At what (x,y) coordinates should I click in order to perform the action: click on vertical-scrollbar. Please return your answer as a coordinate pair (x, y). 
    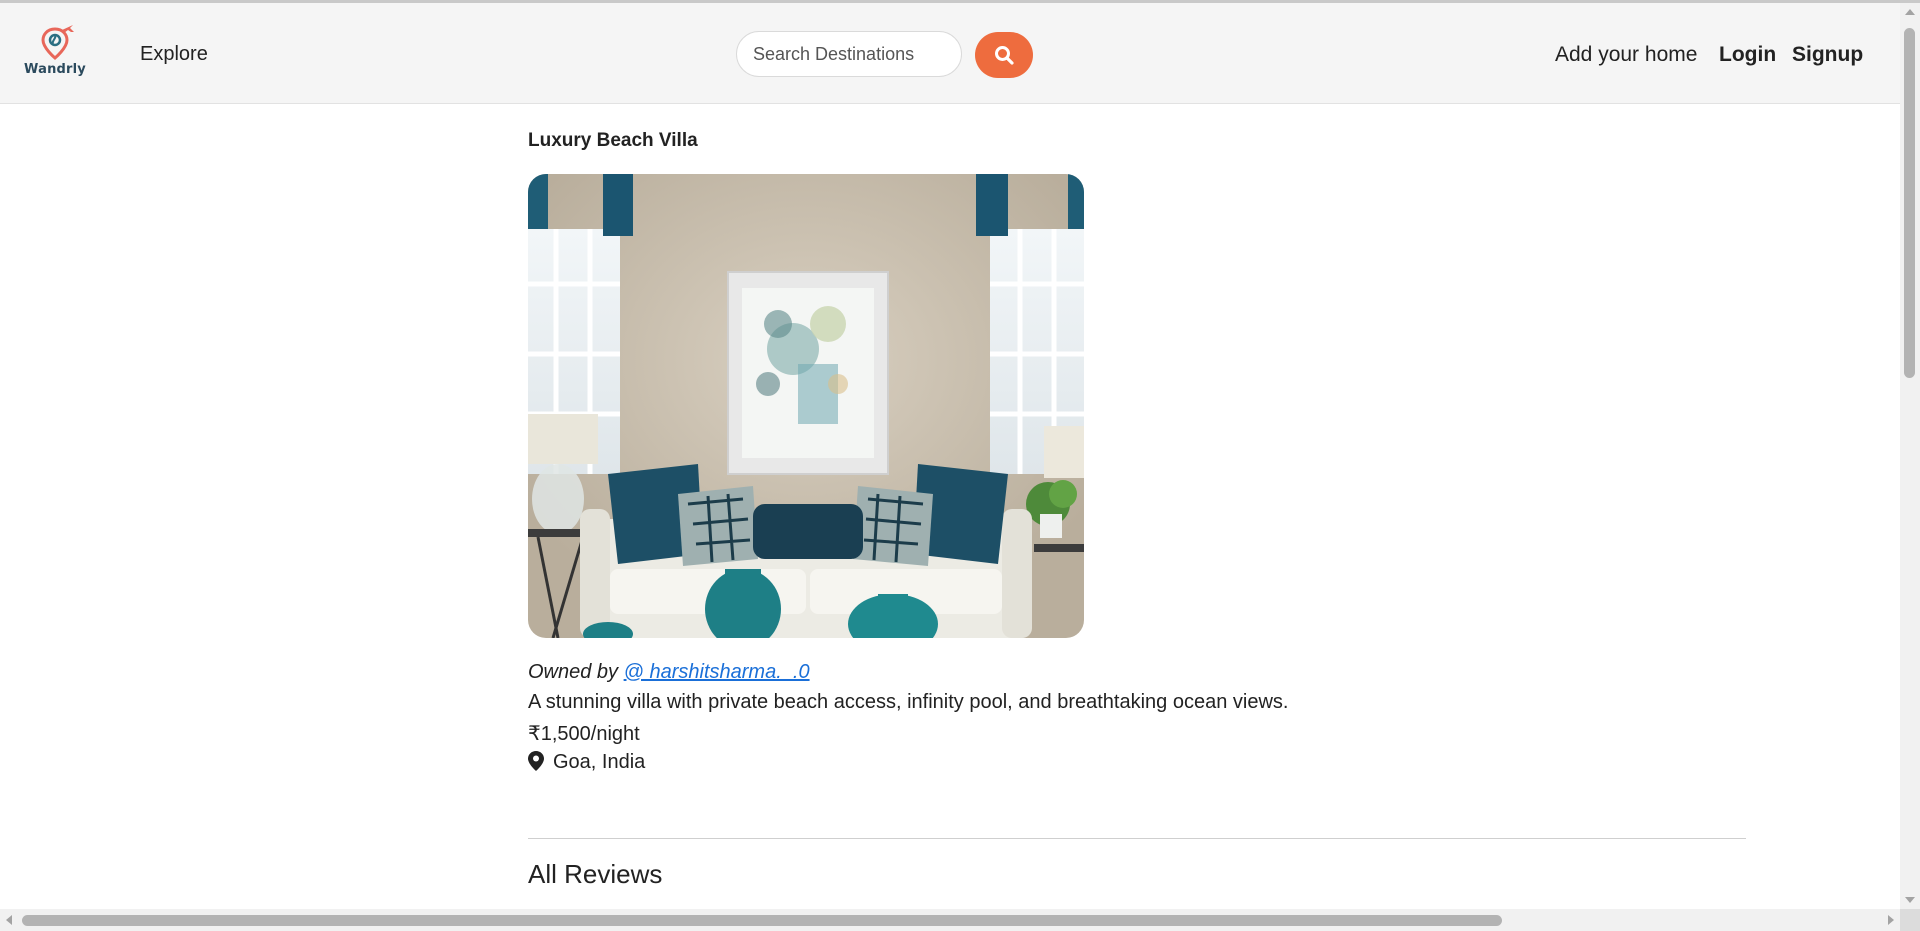
    Looking at the image, I should click on (1910, 456).